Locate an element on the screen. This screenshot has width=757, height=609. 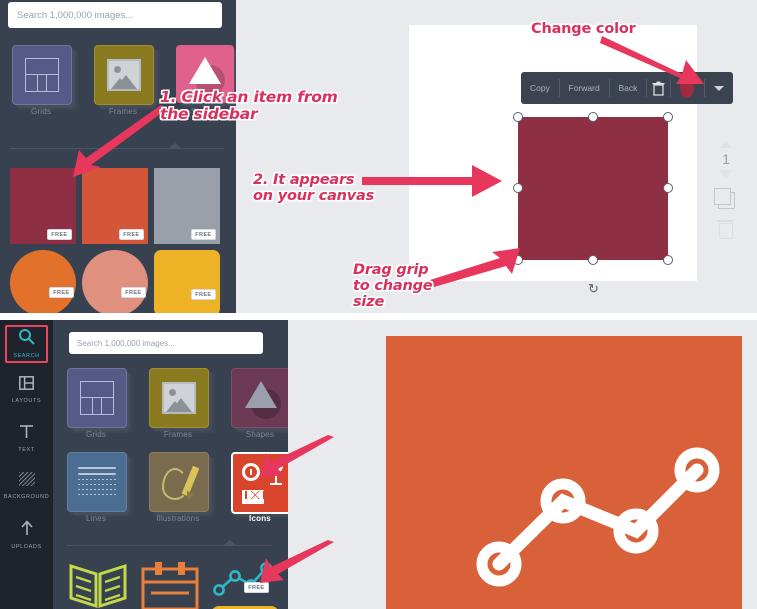
background-icon is located at coordinates (26, 479).